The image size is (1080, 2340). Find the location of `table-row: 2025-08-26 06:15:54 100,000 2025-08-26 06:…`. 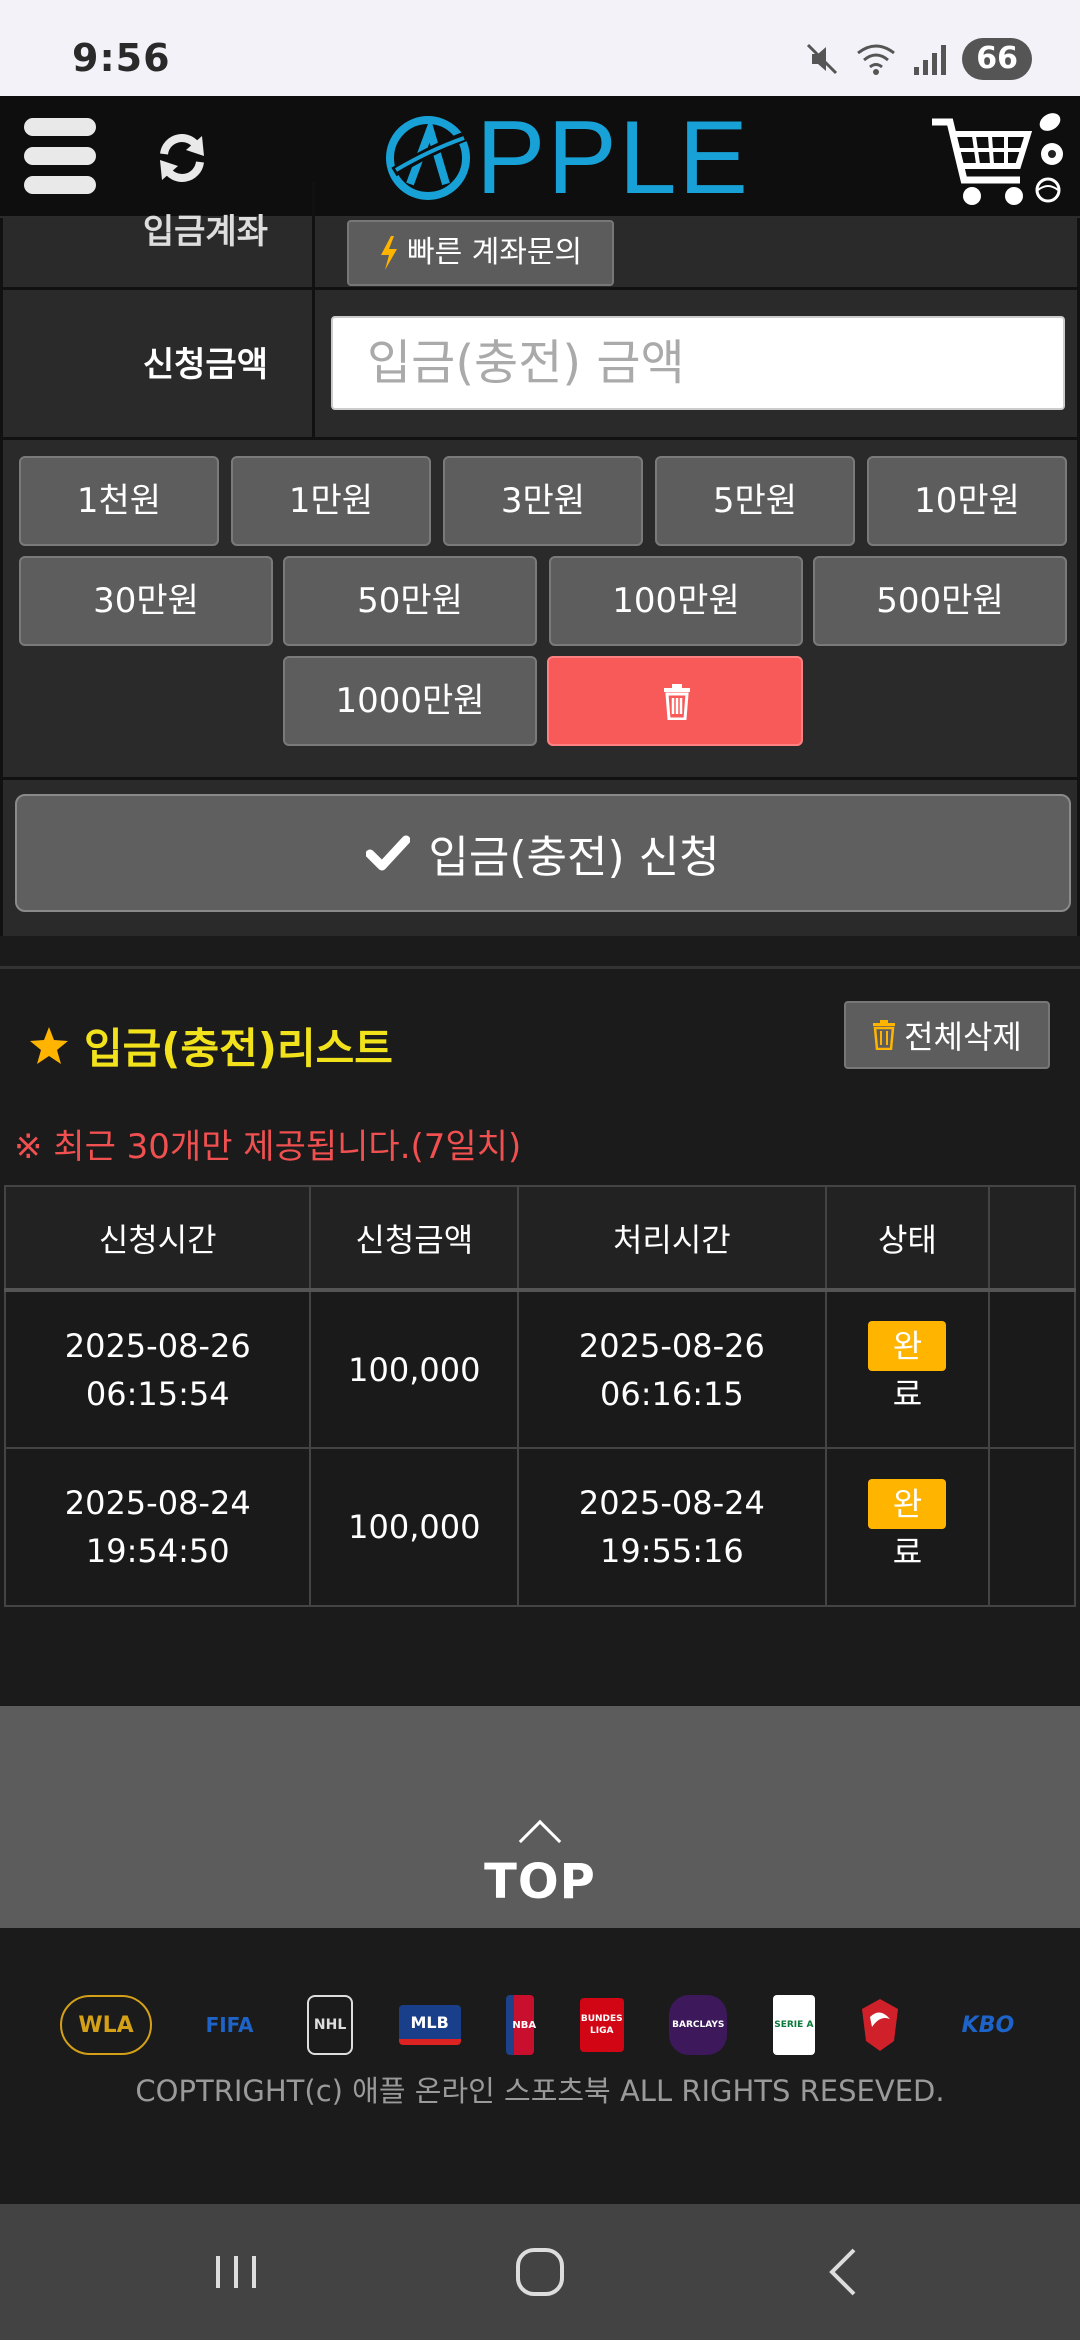

table-row: 2025-08-26 06:15:54 100,000 2025-08-26 06:… is located at coordinates (539, 1369).